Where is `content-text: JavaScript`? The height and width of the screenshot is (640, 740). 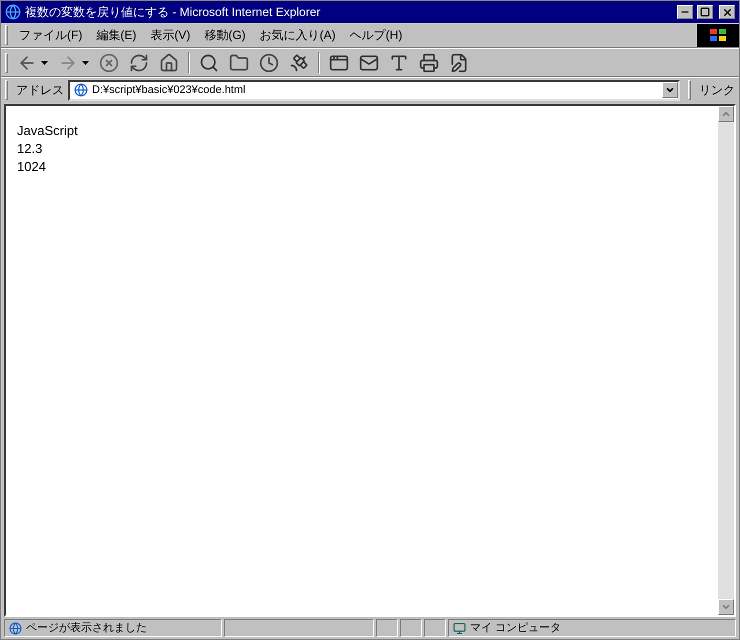
content-text: JavaScript is located at coordinates (47, 131).